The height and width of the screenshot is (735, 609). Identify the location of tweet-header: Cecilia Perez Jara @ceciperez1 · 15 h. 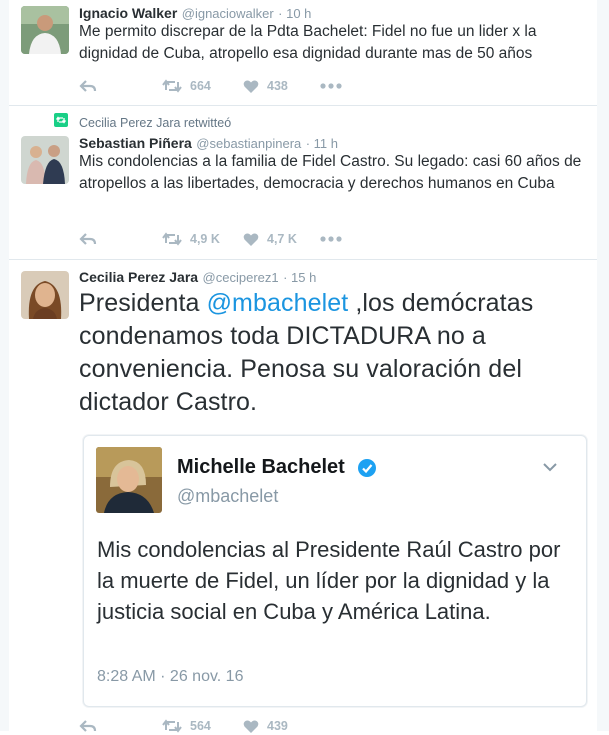
(197, 277).